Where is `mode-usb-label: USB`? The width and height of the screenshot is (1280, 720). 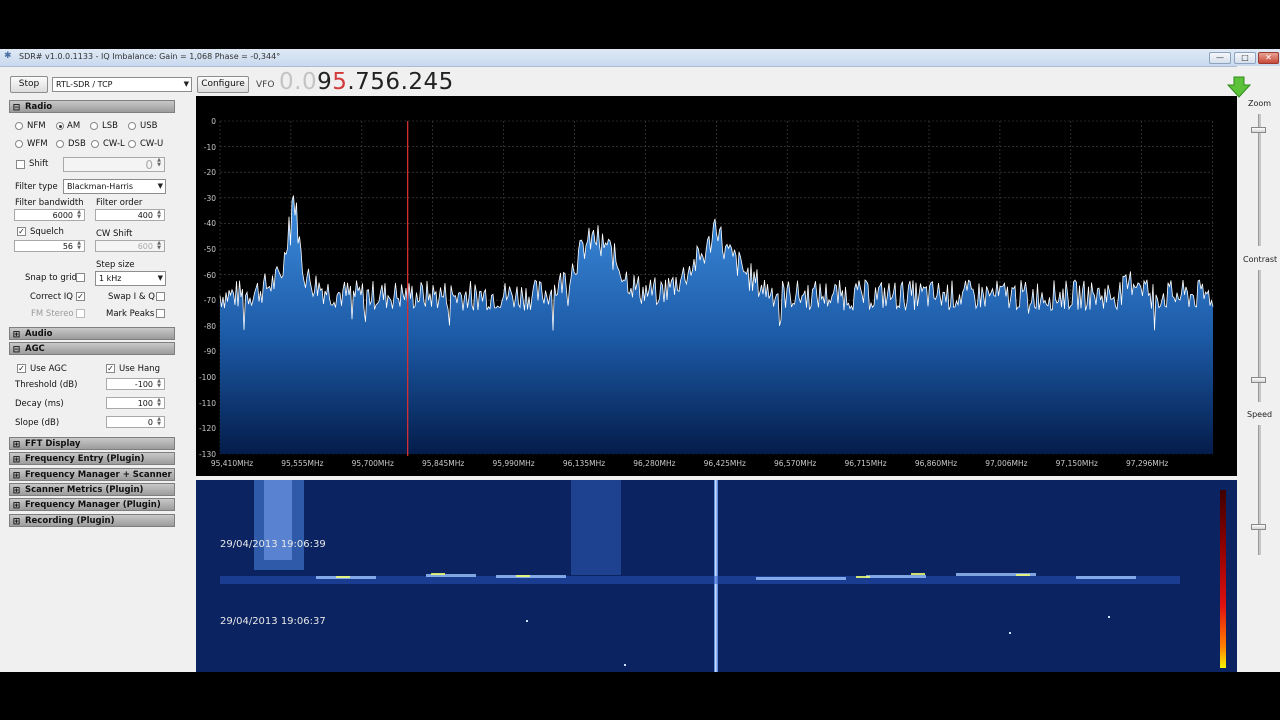 mode-usb-label: USB is located at coordinates (149, 126).